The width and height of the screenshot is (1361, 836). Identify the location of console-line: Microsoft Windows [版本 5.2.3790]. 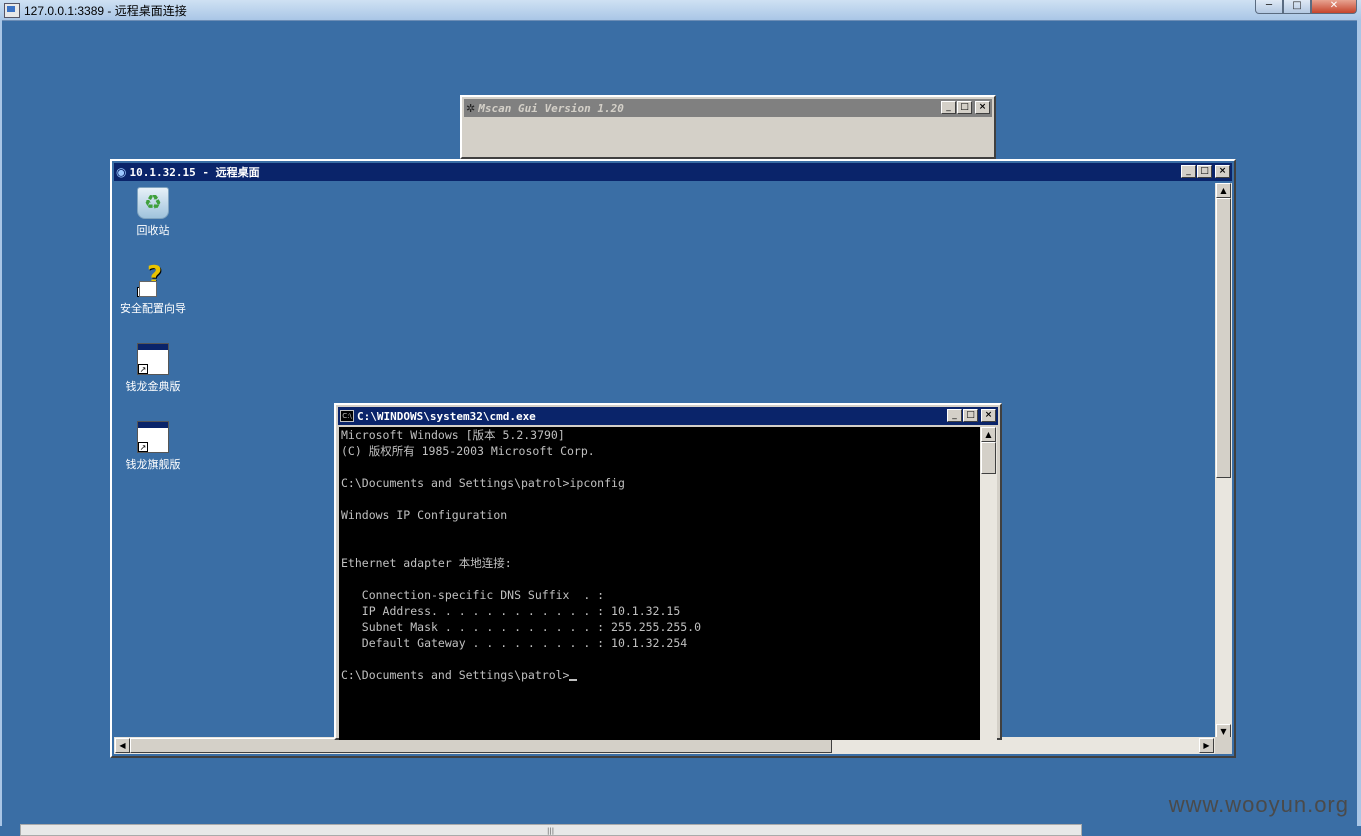
(453, 435).